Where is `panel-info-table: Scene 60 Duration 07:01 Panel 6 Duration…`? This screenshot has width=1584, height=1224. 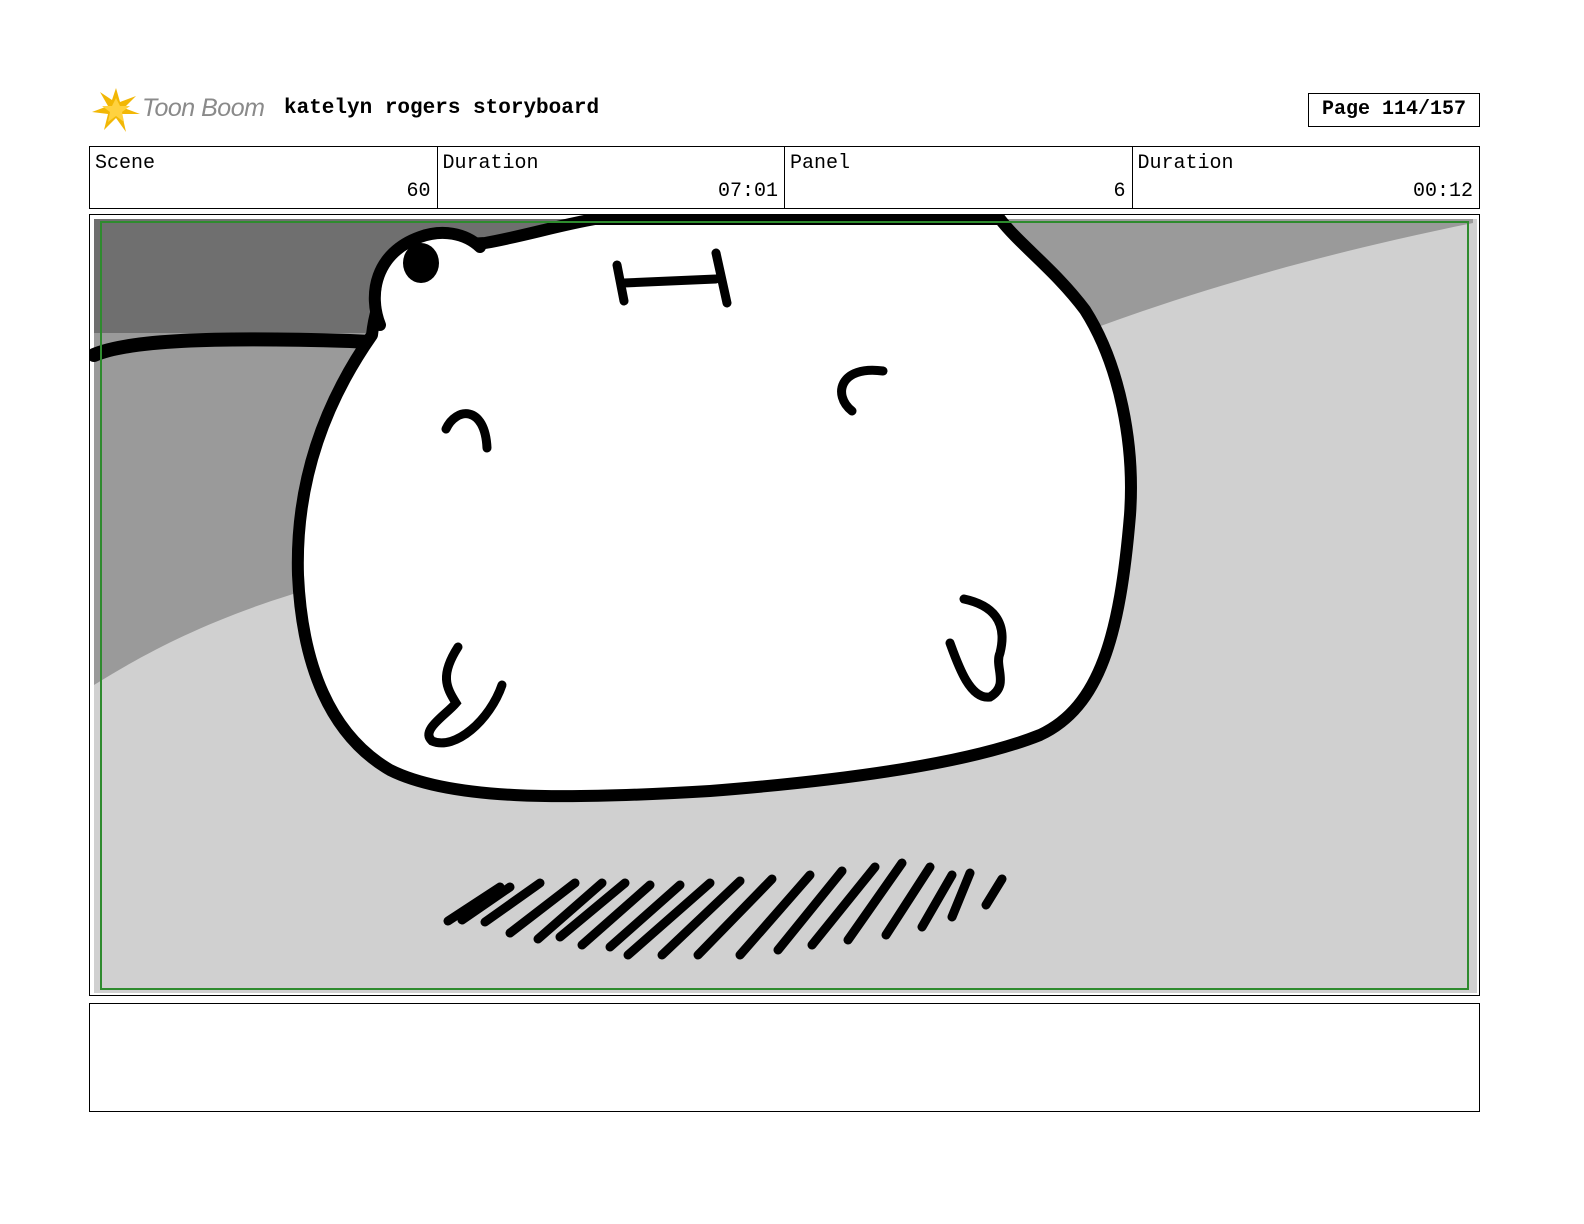 panel-info-table: Scene 60 Duration 07:01 Panel 6 Duration… is located at coordinates (784, 177).